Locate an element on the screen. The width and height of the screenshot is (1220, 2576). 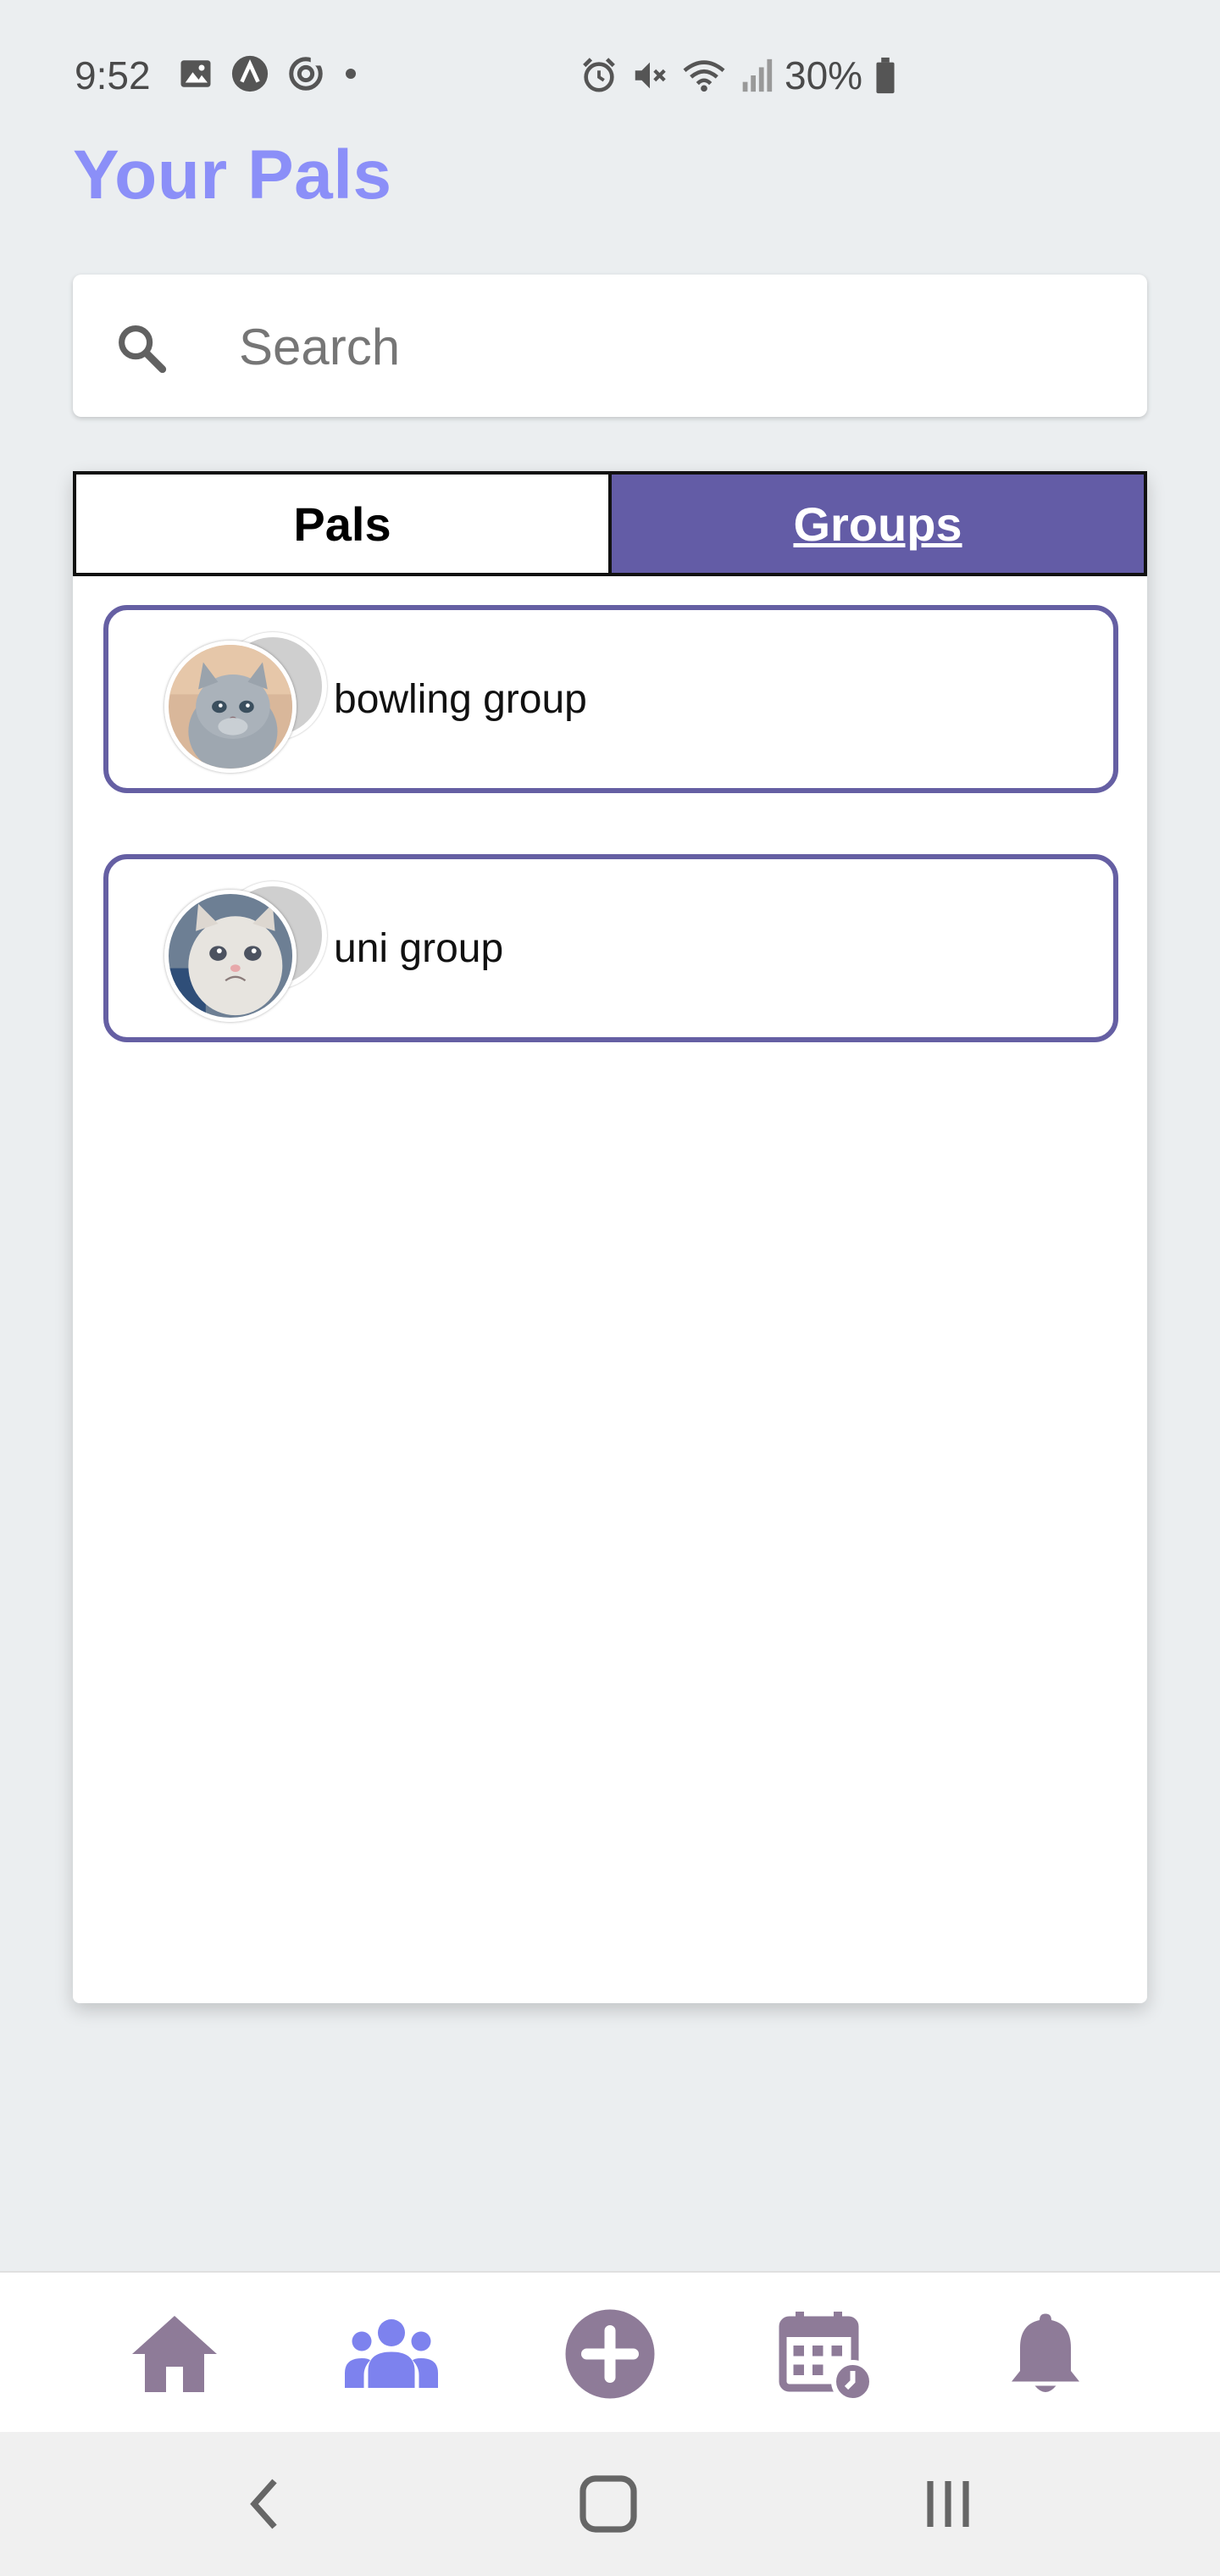
battery-icon is located at coordinates (885, 75).